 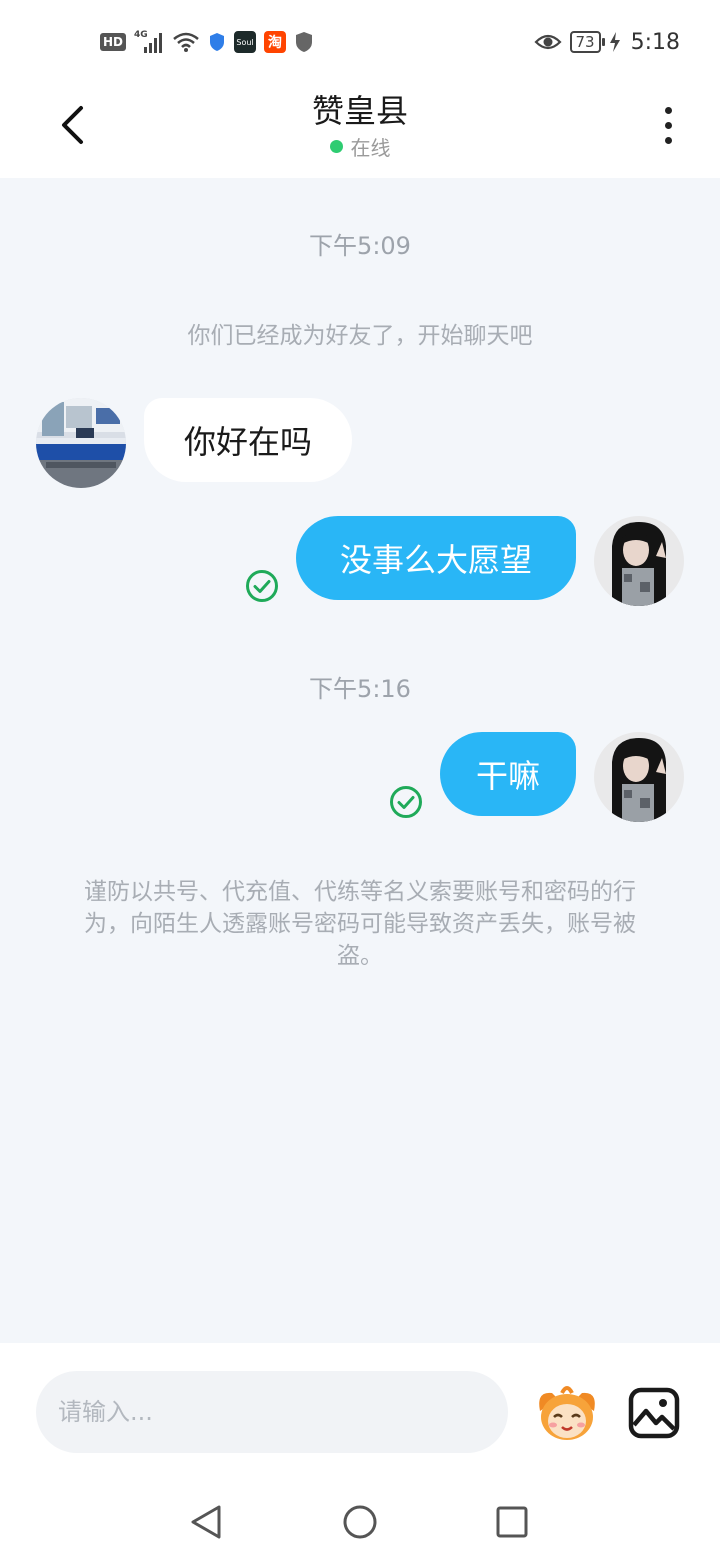 I want to click on image-picker-button, so click(x=654, y=1413).